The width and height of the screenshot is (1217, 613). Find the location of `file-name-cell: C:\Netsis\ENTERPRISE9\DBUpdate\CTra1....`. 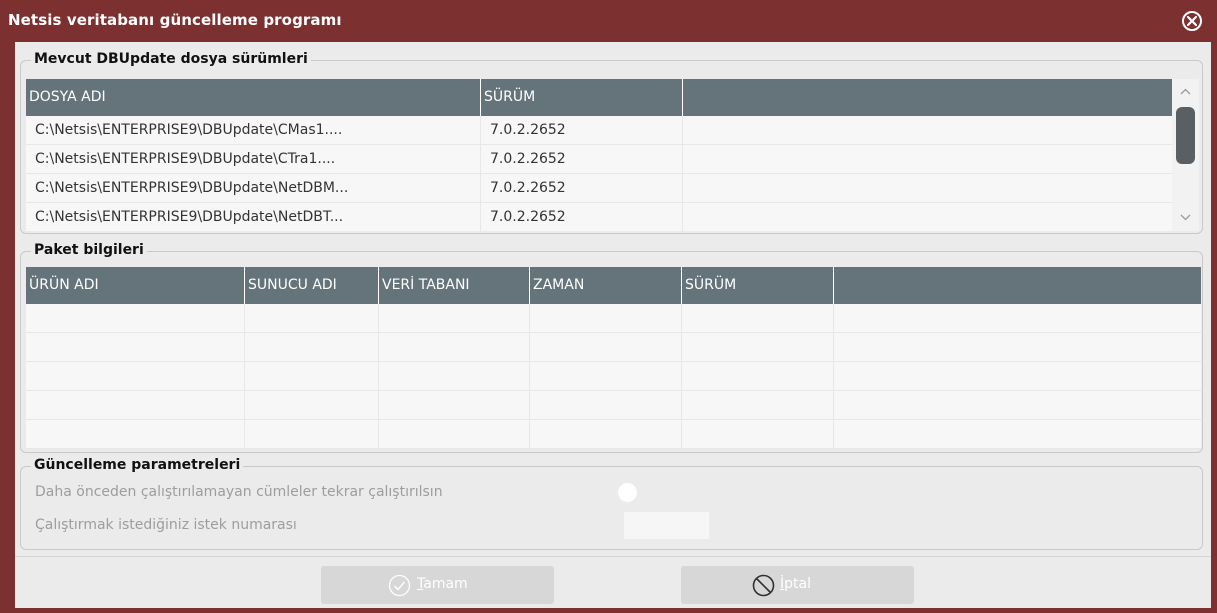

file-name-cell: C:\Netsis\ENTERPRISE9\DBUpdate\CTra1.... is located at coordinates (253, 159).